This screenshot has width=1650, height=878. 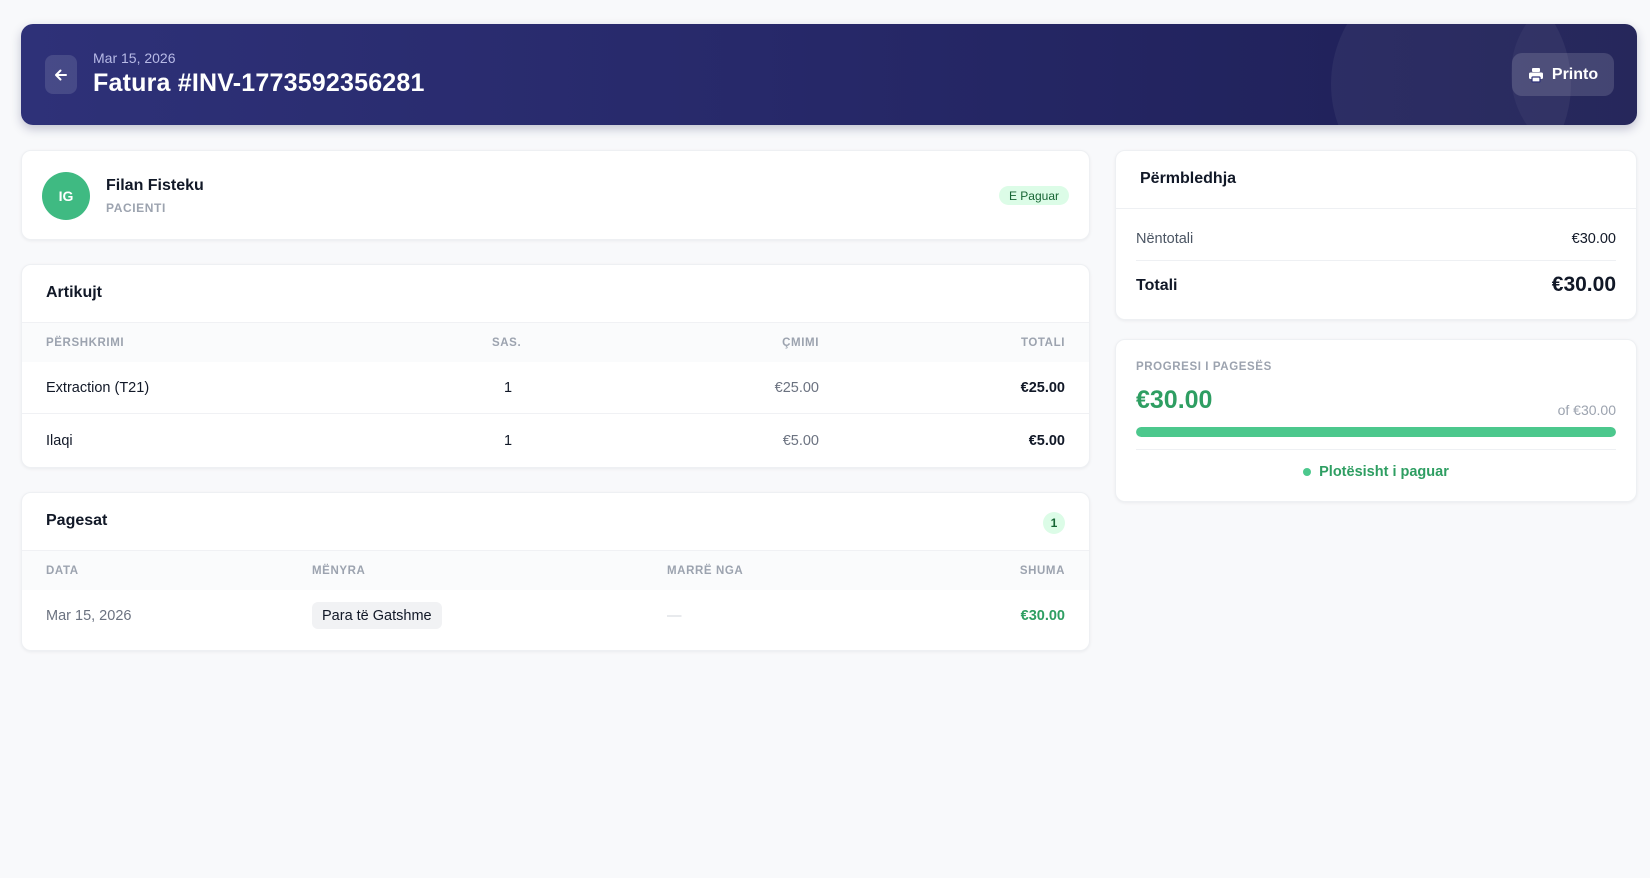 What do you see at coordinates (1583, 284) in the screenshot?
I see `total-value: €30.00` at bounding box center [1583, 284].